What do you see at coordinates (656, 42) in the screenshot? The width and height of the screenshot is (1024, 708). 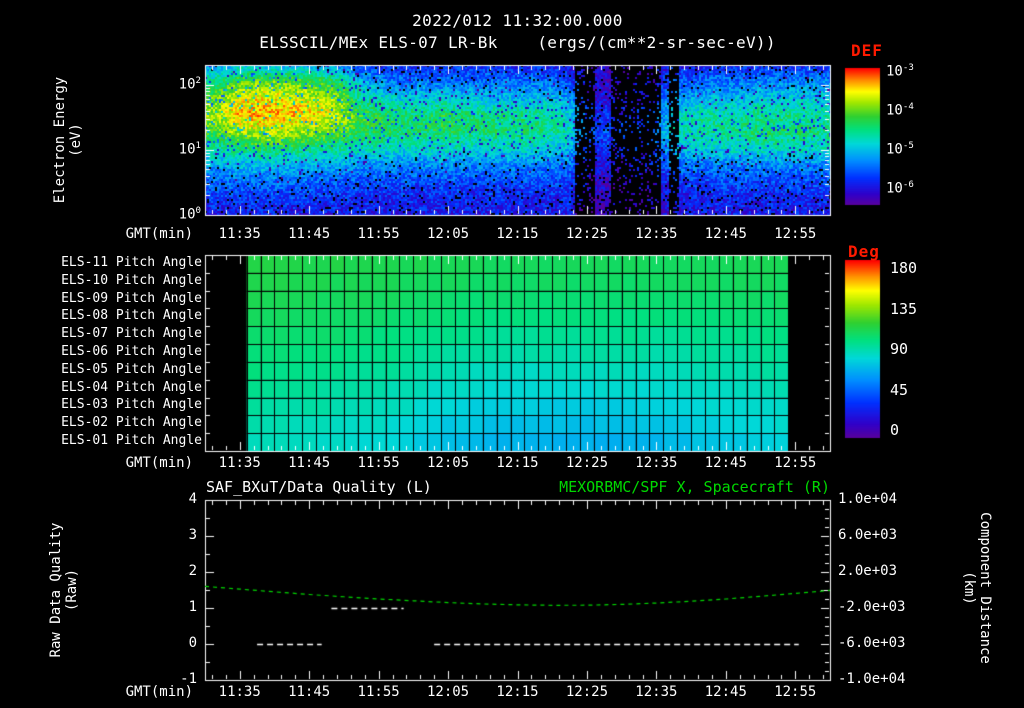 I see `units-label: (ergs/(cm**2-sr-sec-eV))` at bounding box center [656, 42].